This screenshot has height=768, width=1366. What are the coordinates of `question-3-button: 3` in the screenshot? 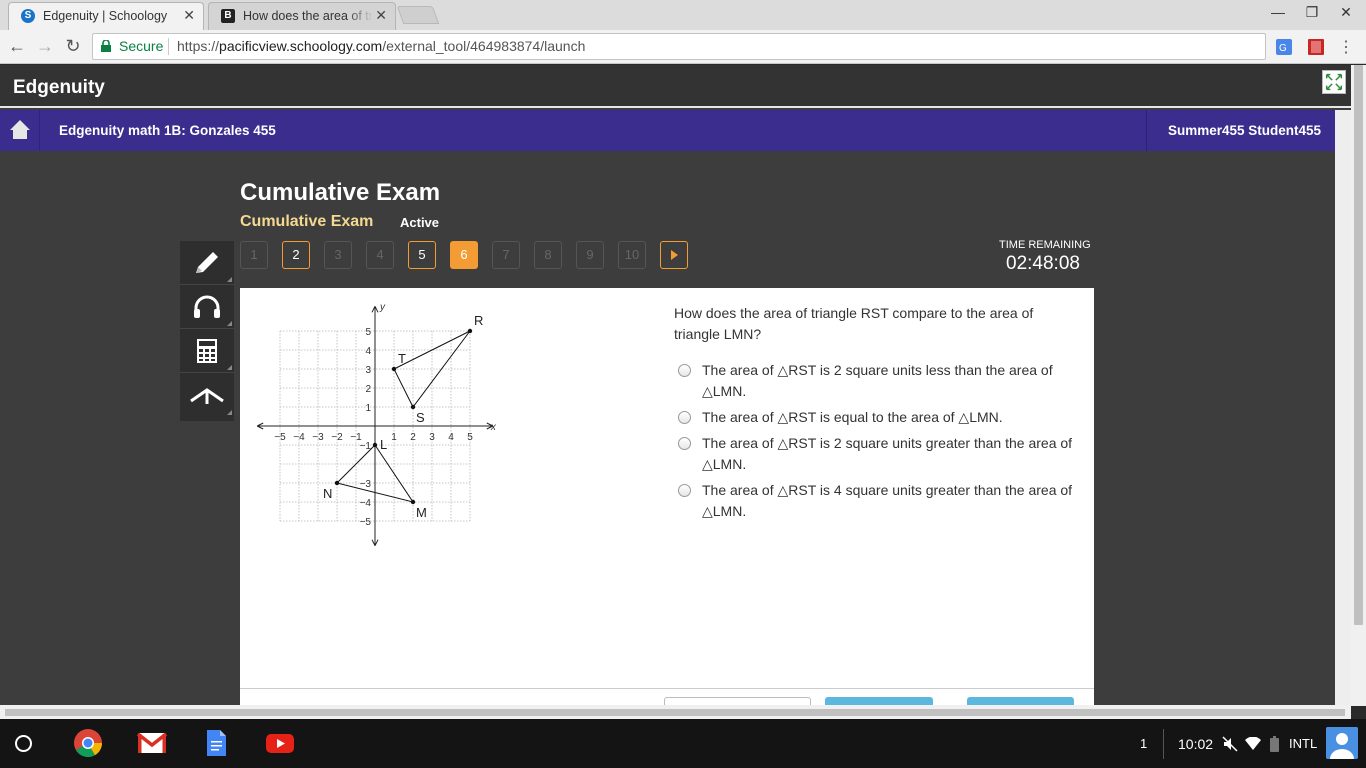 It's located at (338, 255).